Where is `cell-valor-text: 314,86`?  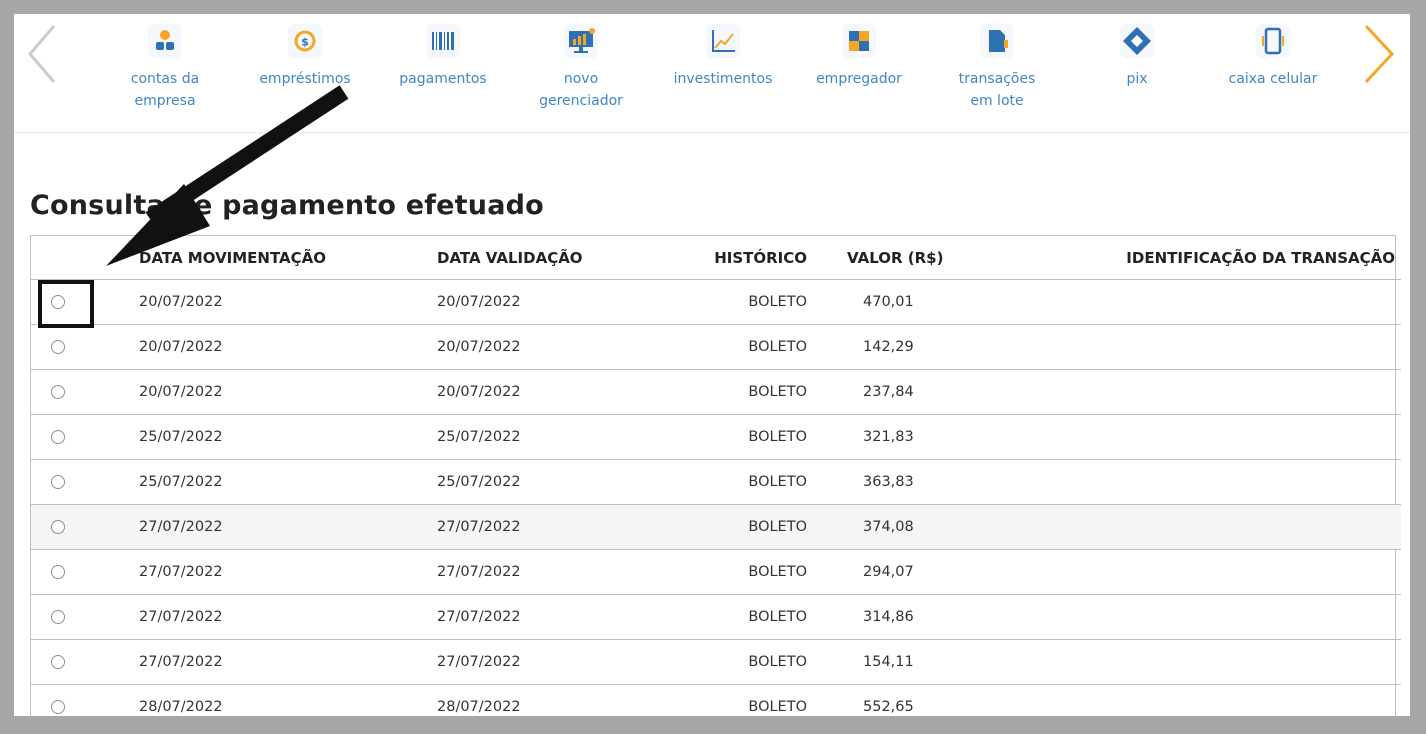
cell-valor-text: 314,86 is located at coordinates (888, 617).